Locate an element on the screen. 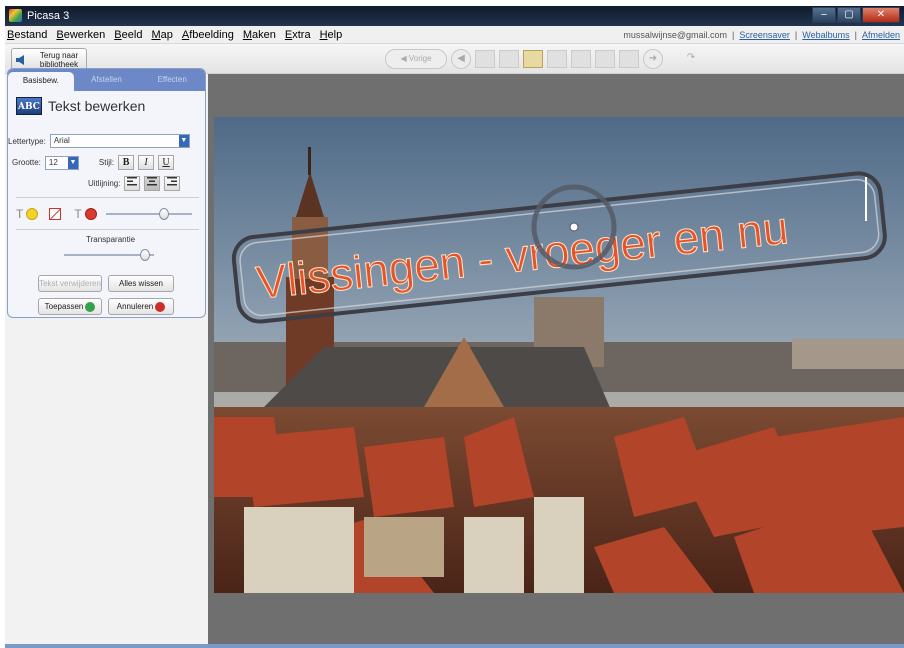 The width and height of the screenshot is (904, 648). text-color-glyph: T is located at coordinates (20, 214).